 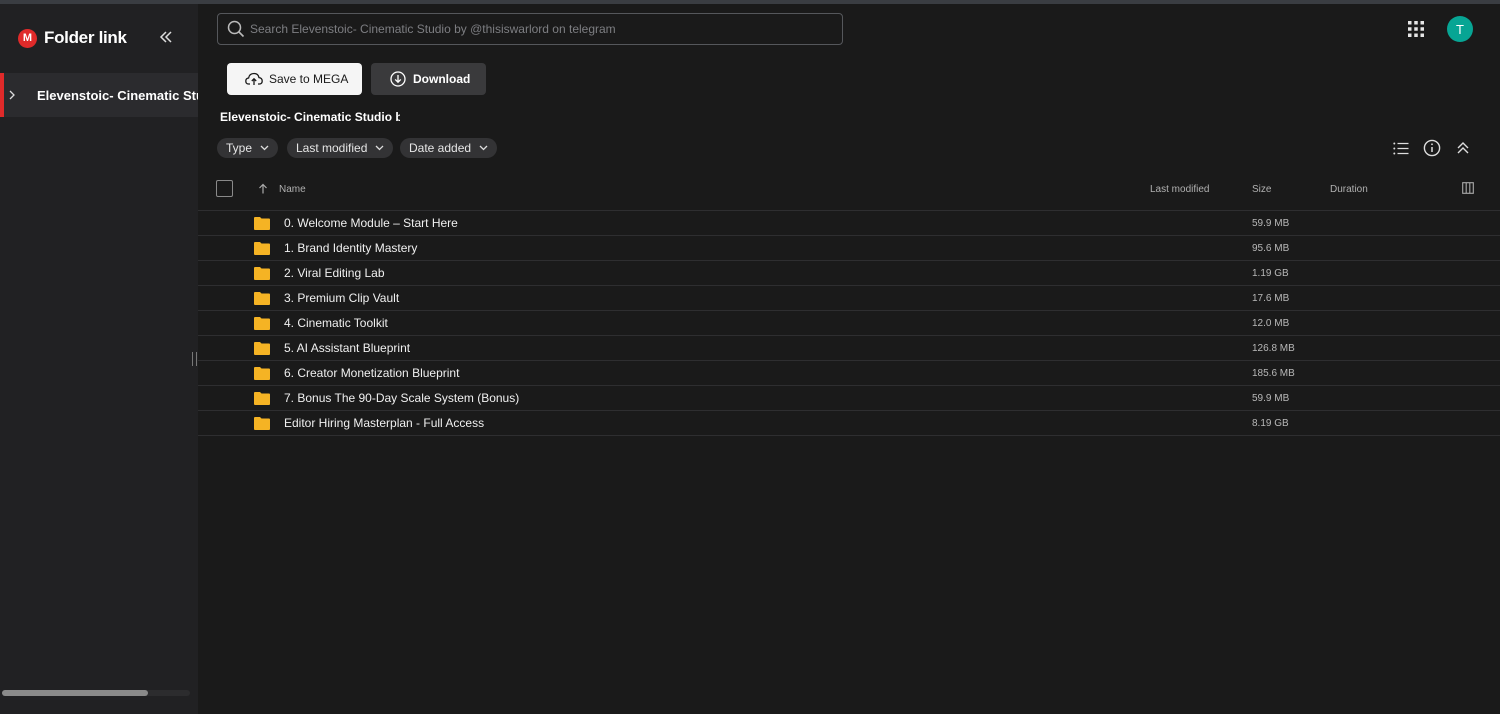 I want to click on last-modified-filter: Last modified, so click(x=340, y=148).